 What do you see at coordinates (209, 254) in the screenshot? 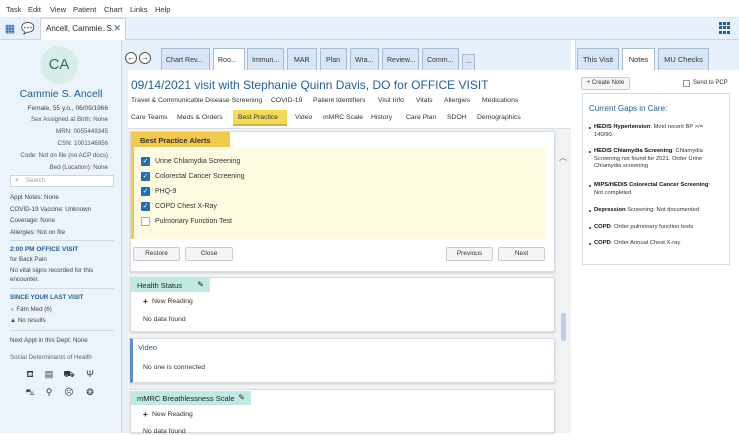
I see `close-button: Close` at bounding box center [209, 254].